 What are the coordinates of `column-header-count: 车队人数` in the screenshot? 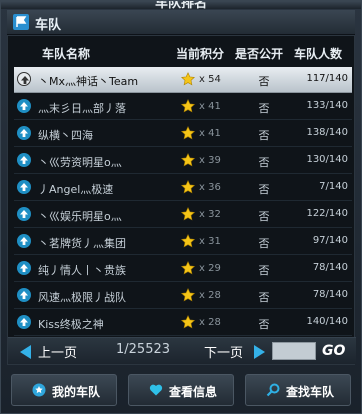 It's located at (318, 54).